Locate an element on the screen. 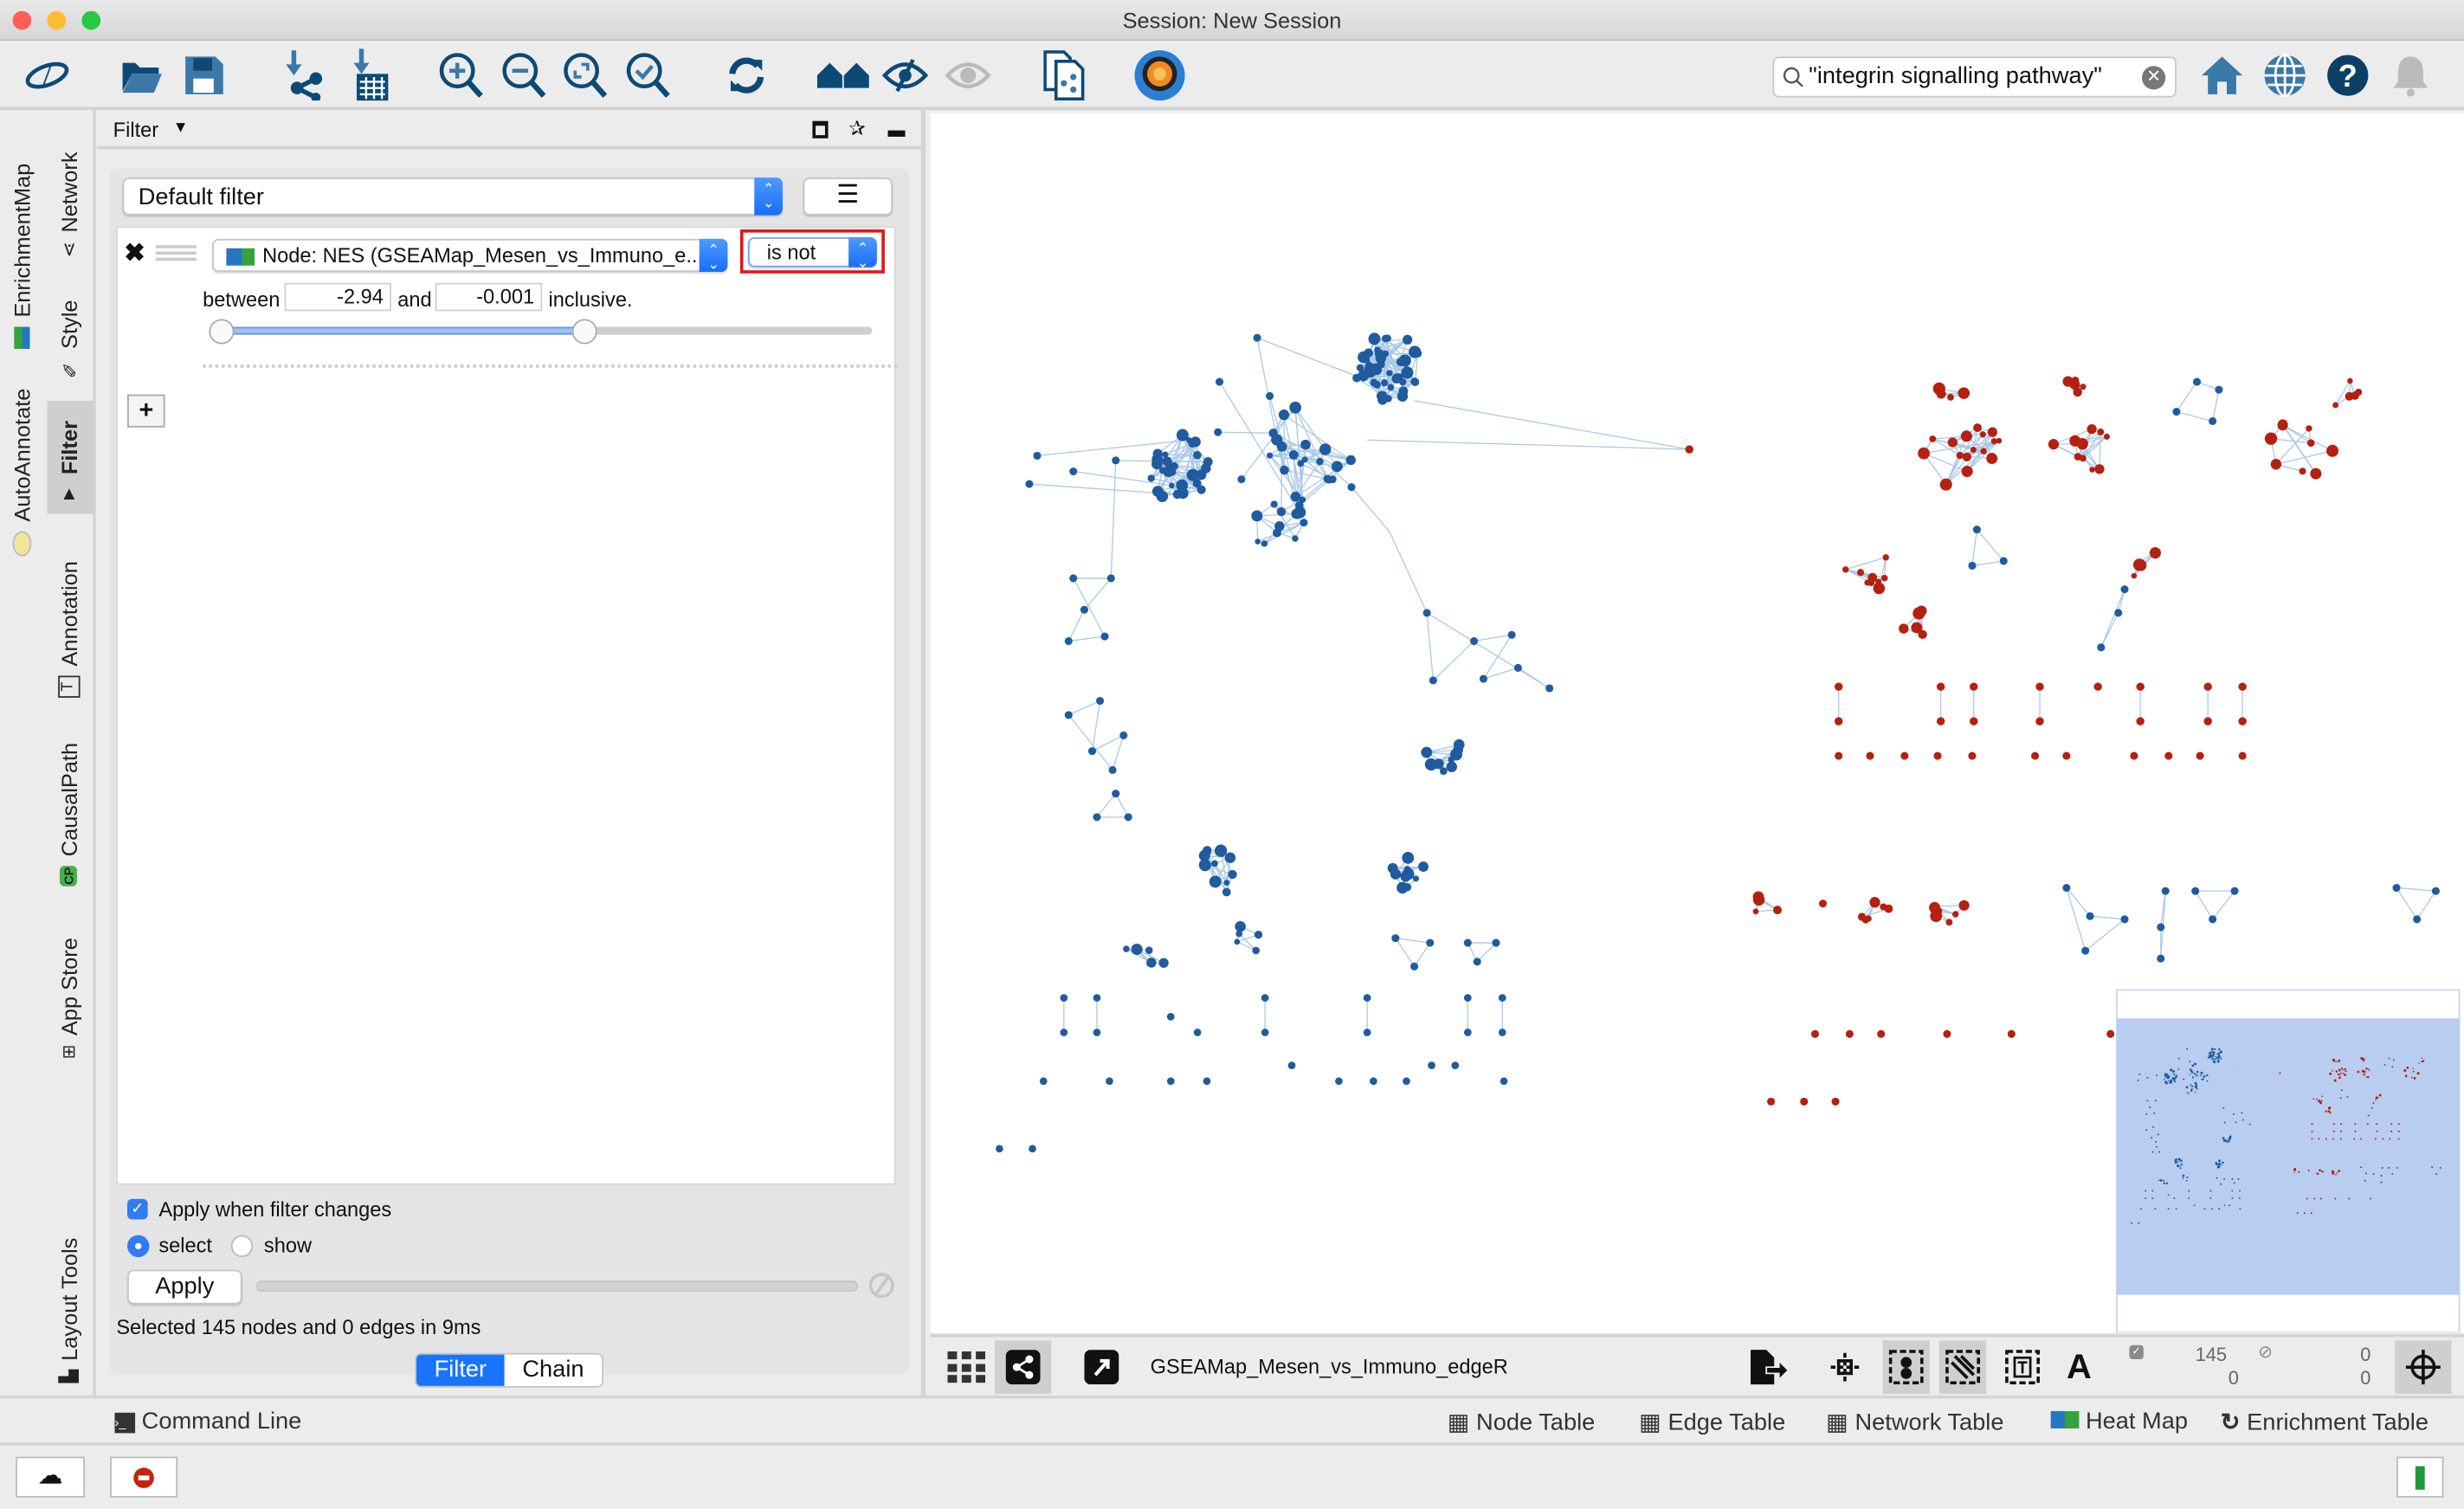 This screenshot has width=2464, height=1509. clear-search-icon: ✕ is located at coordinates (2153, 77).